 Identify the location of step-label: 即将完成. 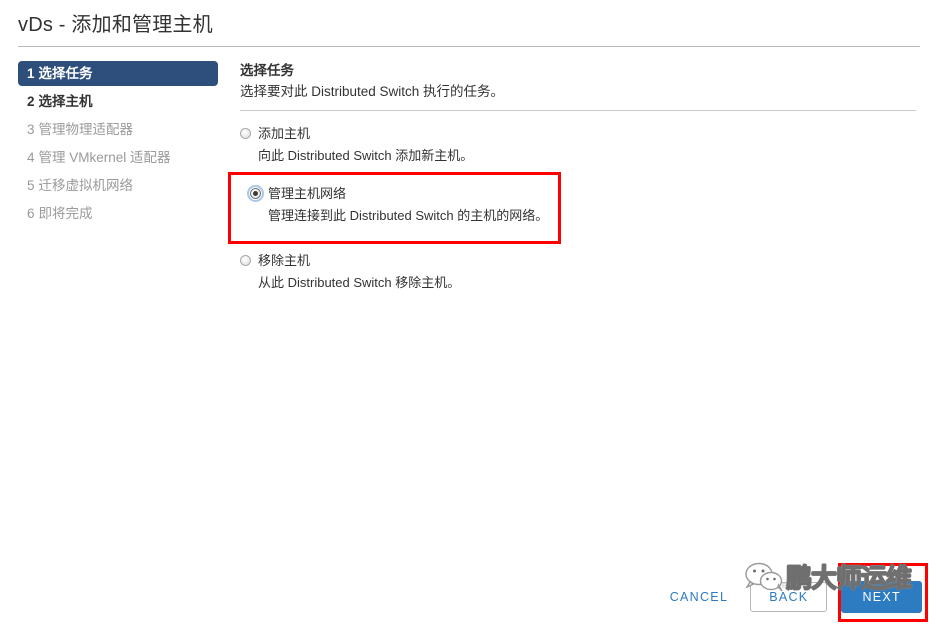
(65, 213).